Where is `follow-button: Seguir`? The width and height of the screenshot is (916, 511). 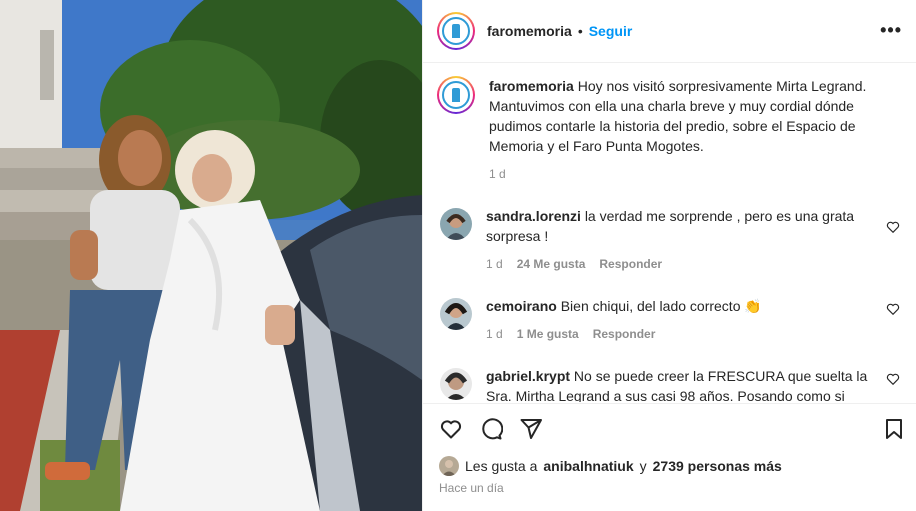 follow-button: Seguir is located at coordinates (611, 31).